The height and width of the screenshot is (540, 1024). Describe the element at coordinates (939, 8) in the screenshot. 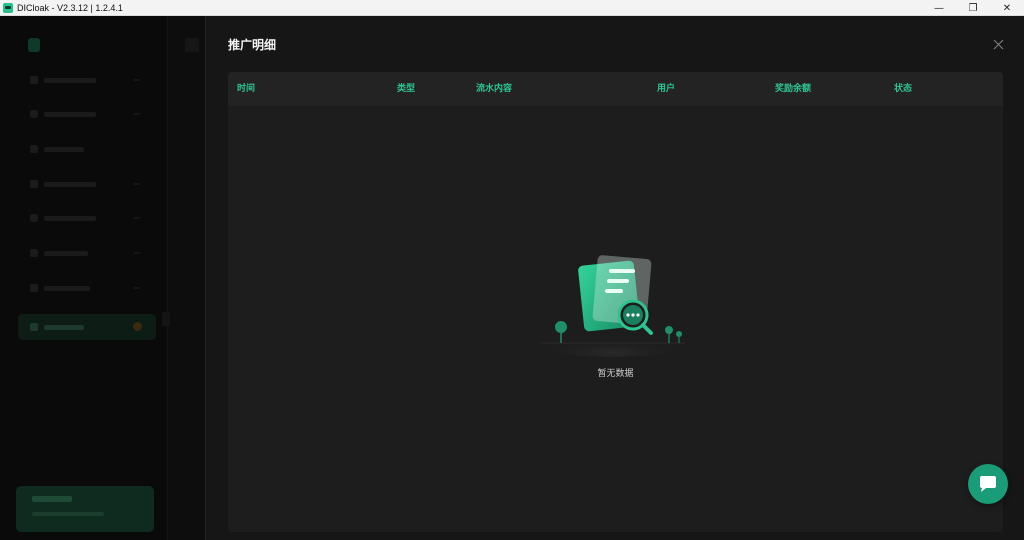

I see `minimize-button: —` at that location.